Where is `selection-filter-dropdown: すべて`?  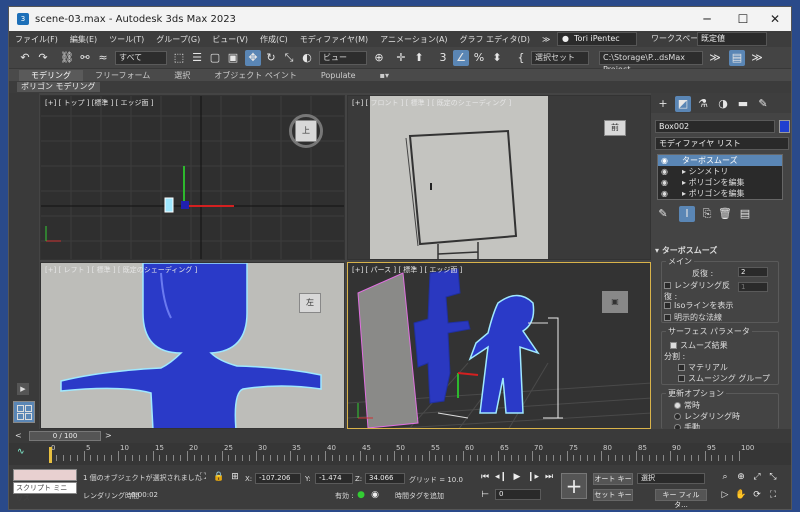 selection-filter-dropdown: すべて is located at coordinates (141, 58).